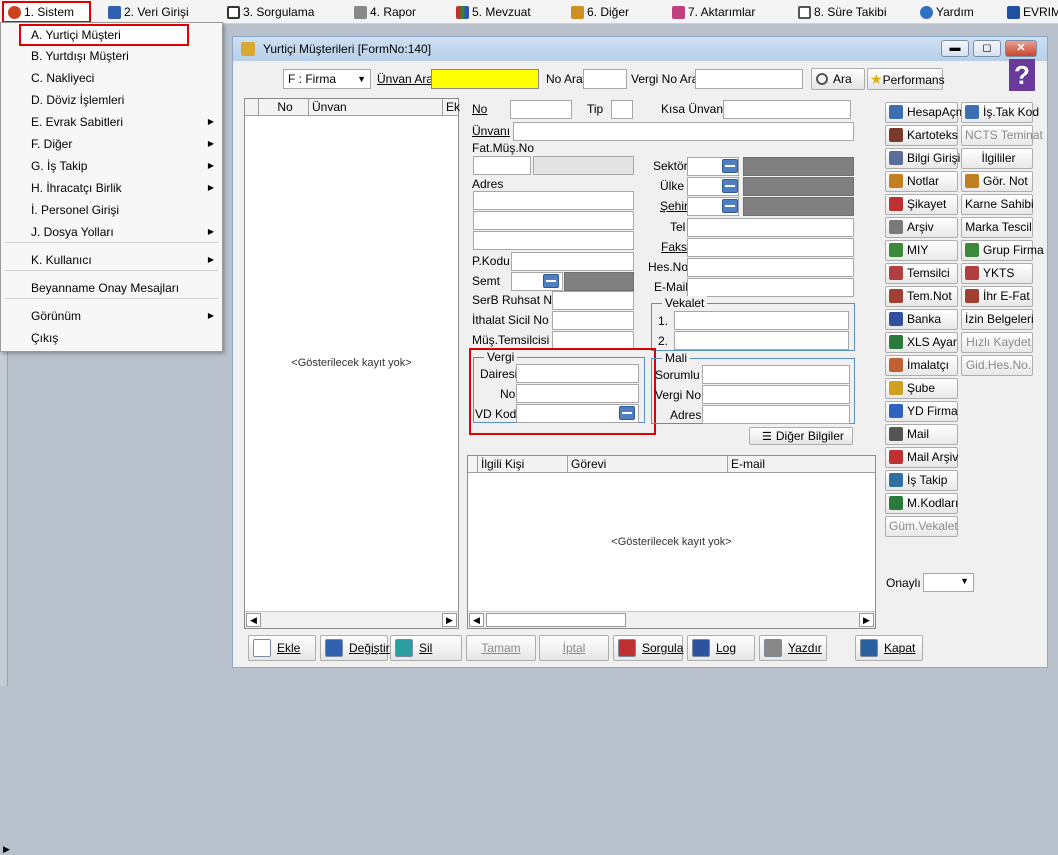 This screenshot has height=855, width=1058. I want to click on kapat-button: Kapat, so click(889, 648).